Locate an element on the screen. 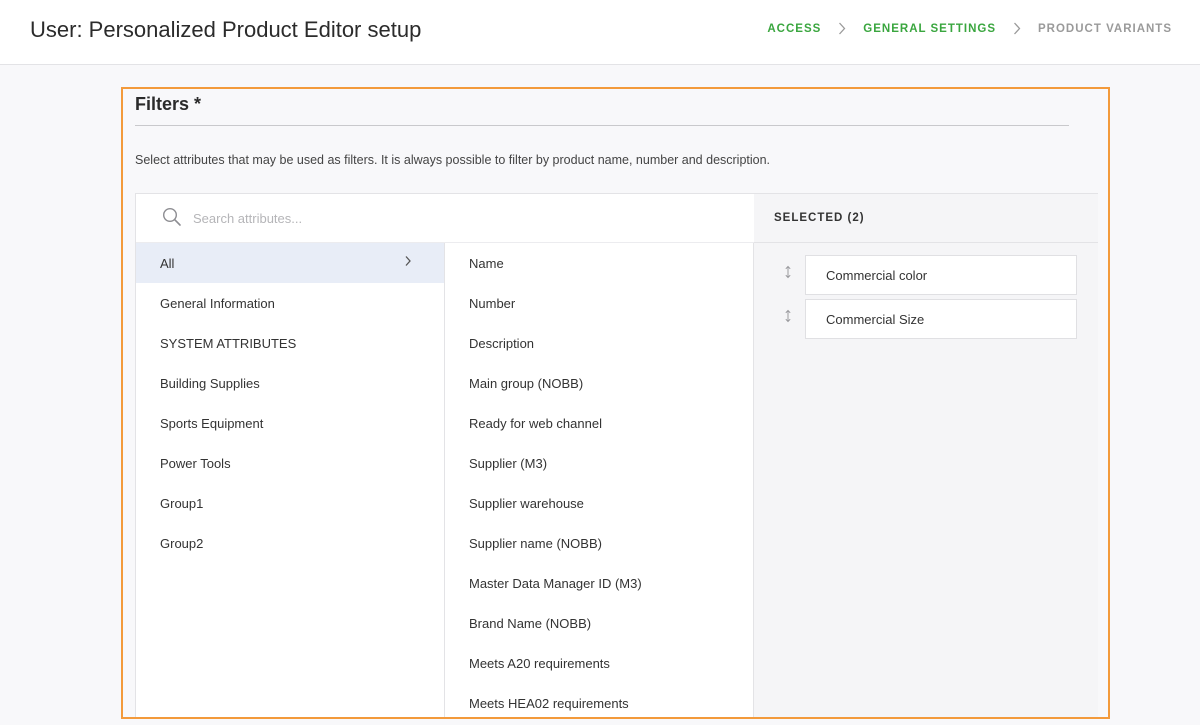 The width and height of the screenshot is (1200, 725). step-access: ACCESS is located at coordinates (794, 29).